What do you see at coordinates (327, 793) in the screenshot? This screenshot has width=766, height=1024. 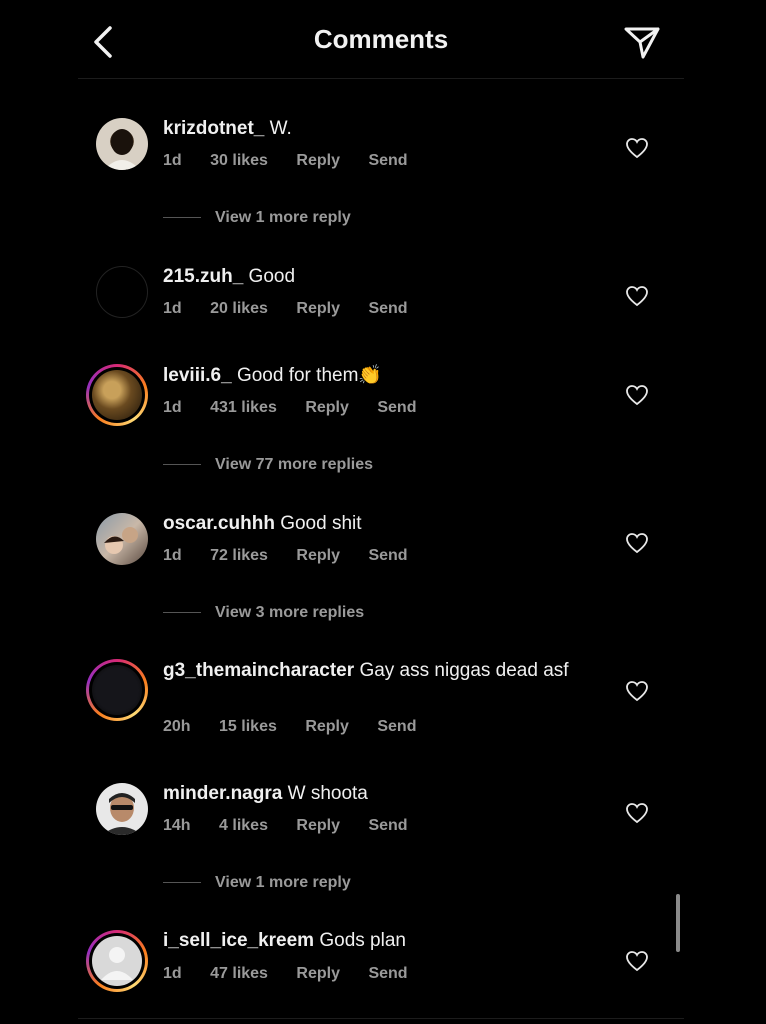 I see `comment-body: W shoota` at bounding box center [327, 793].